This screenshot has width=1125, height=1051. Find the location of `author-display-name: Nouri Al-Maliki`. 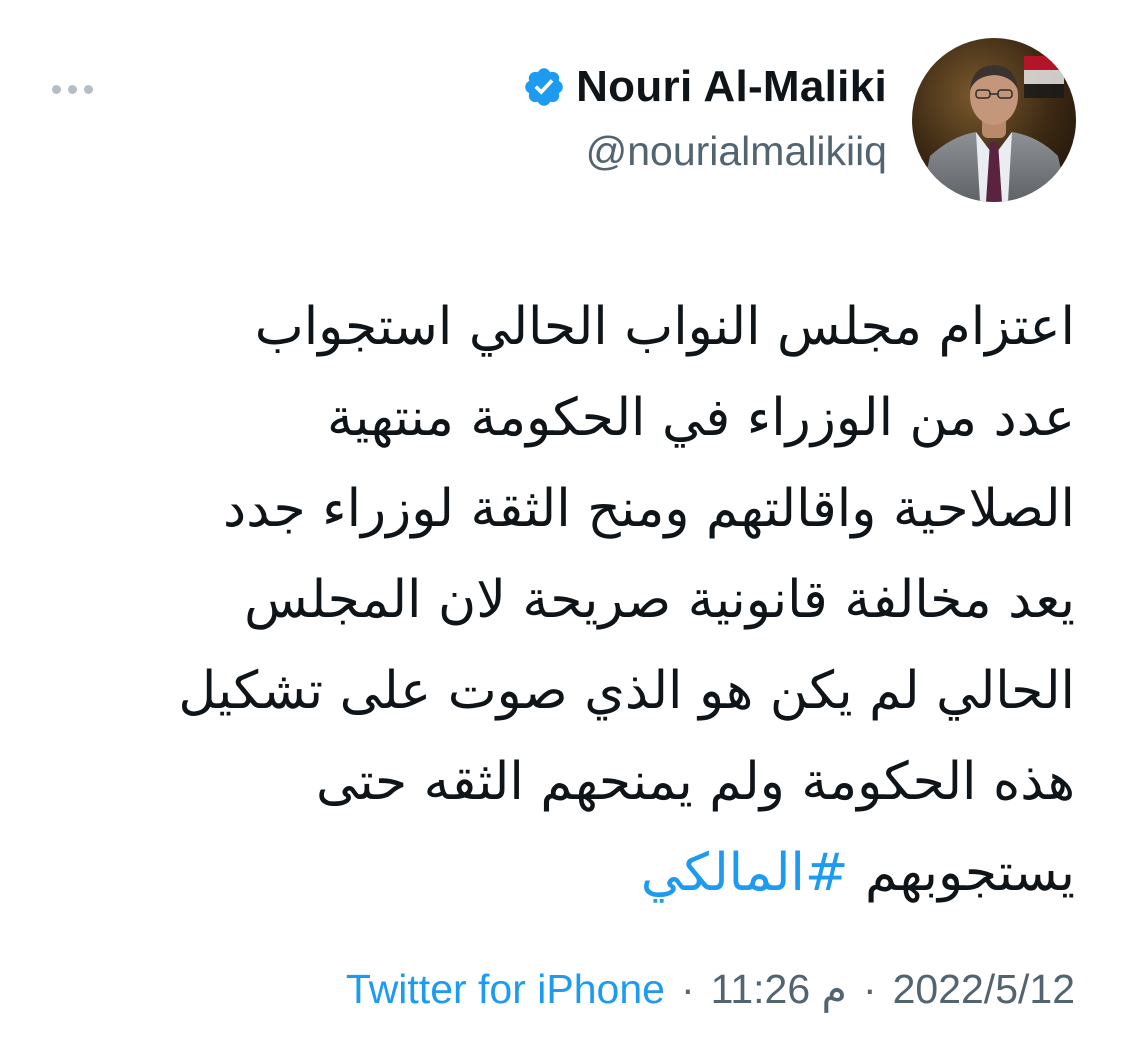

author-display-name: Nouri Al-Maliki is located at coordinates (731, 87).